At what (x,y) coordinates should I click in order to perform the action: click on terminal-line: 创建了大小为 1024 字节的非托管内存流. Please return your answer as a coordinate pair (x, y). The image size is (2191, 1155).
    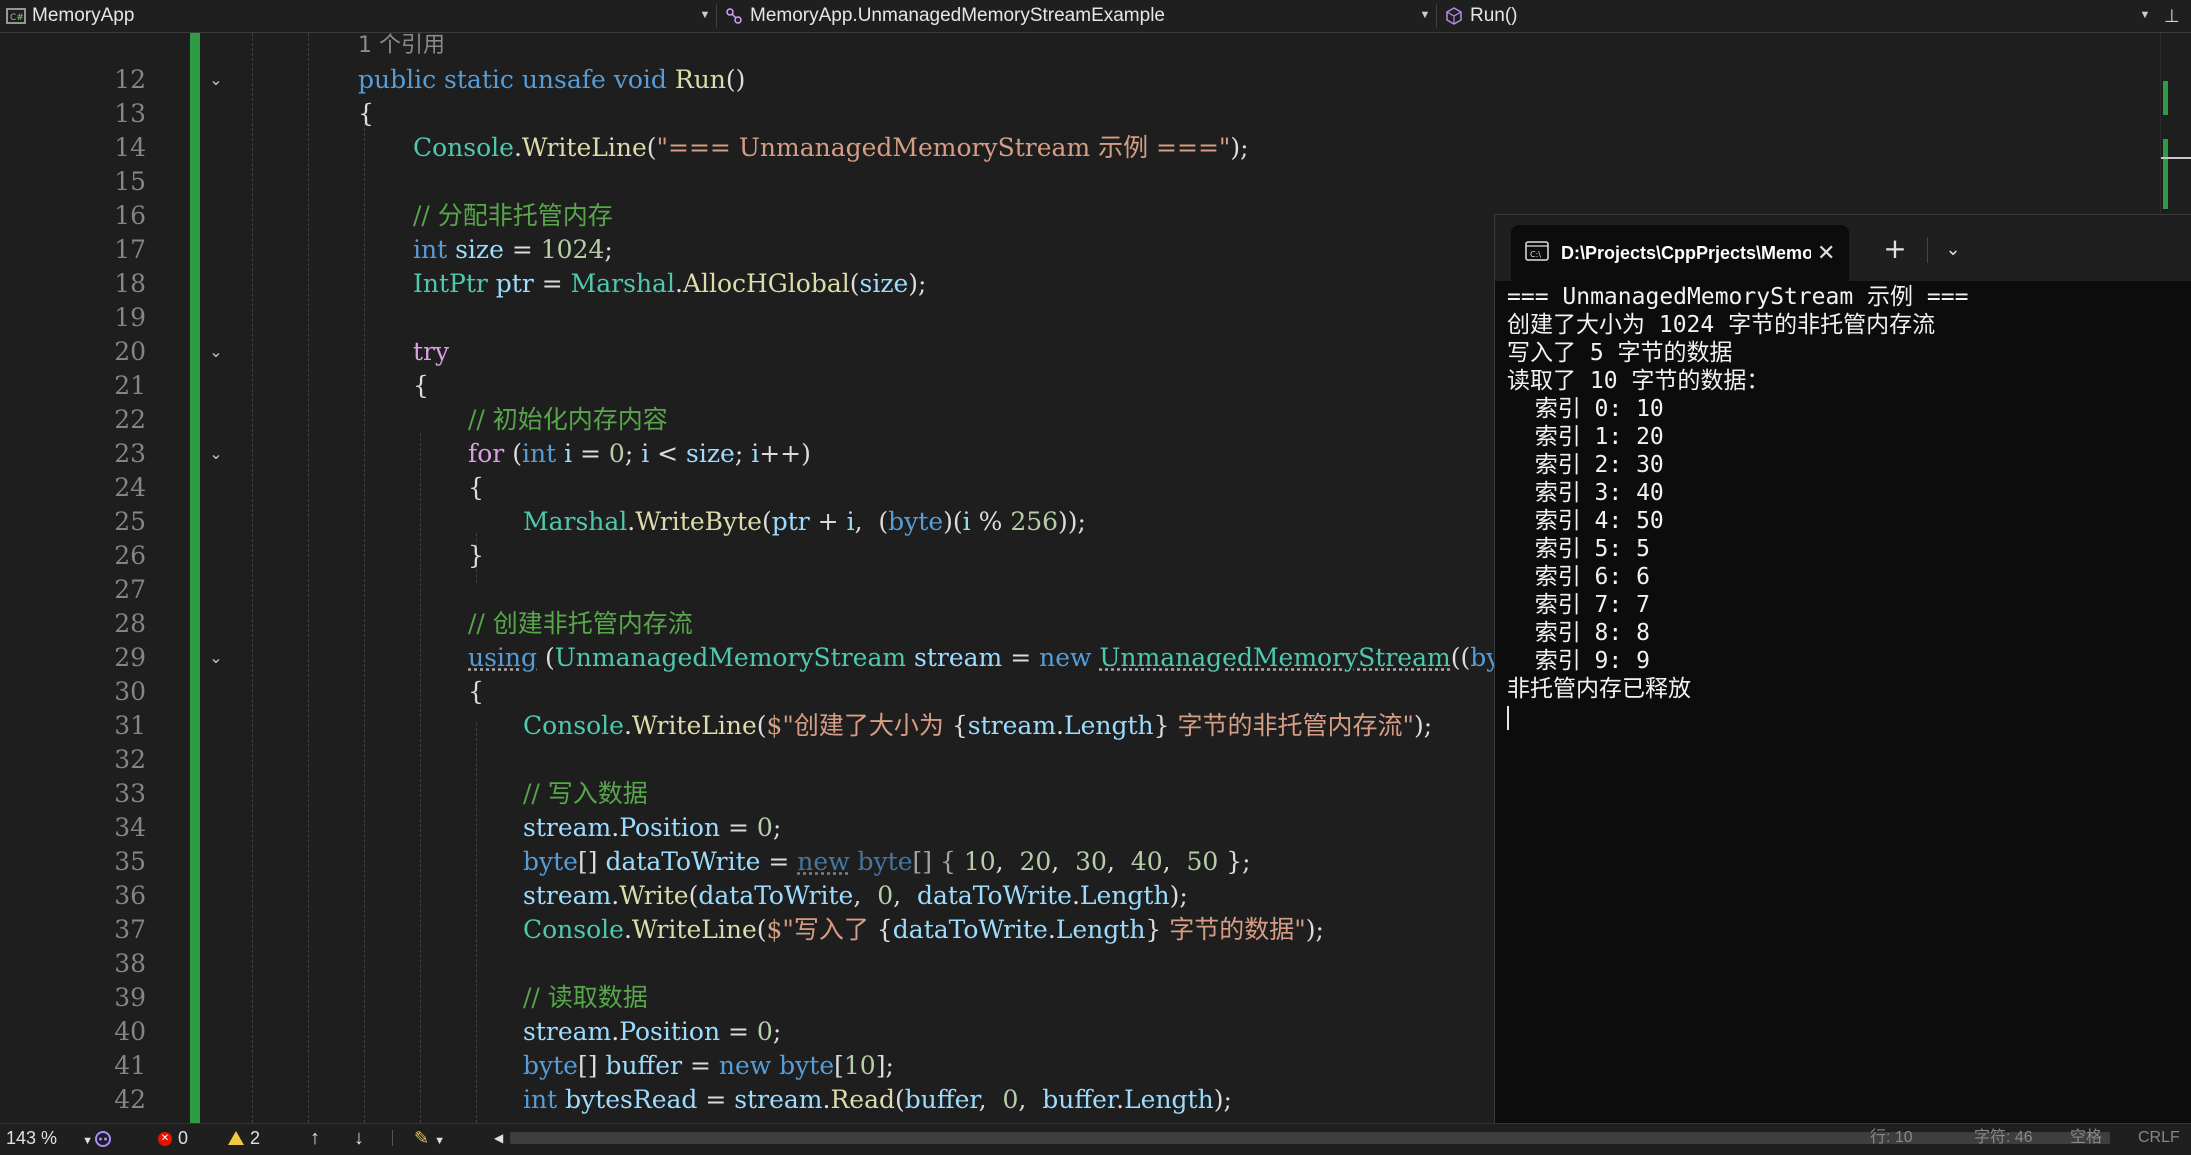
    Looking at the image, I should click on (1721, 325).